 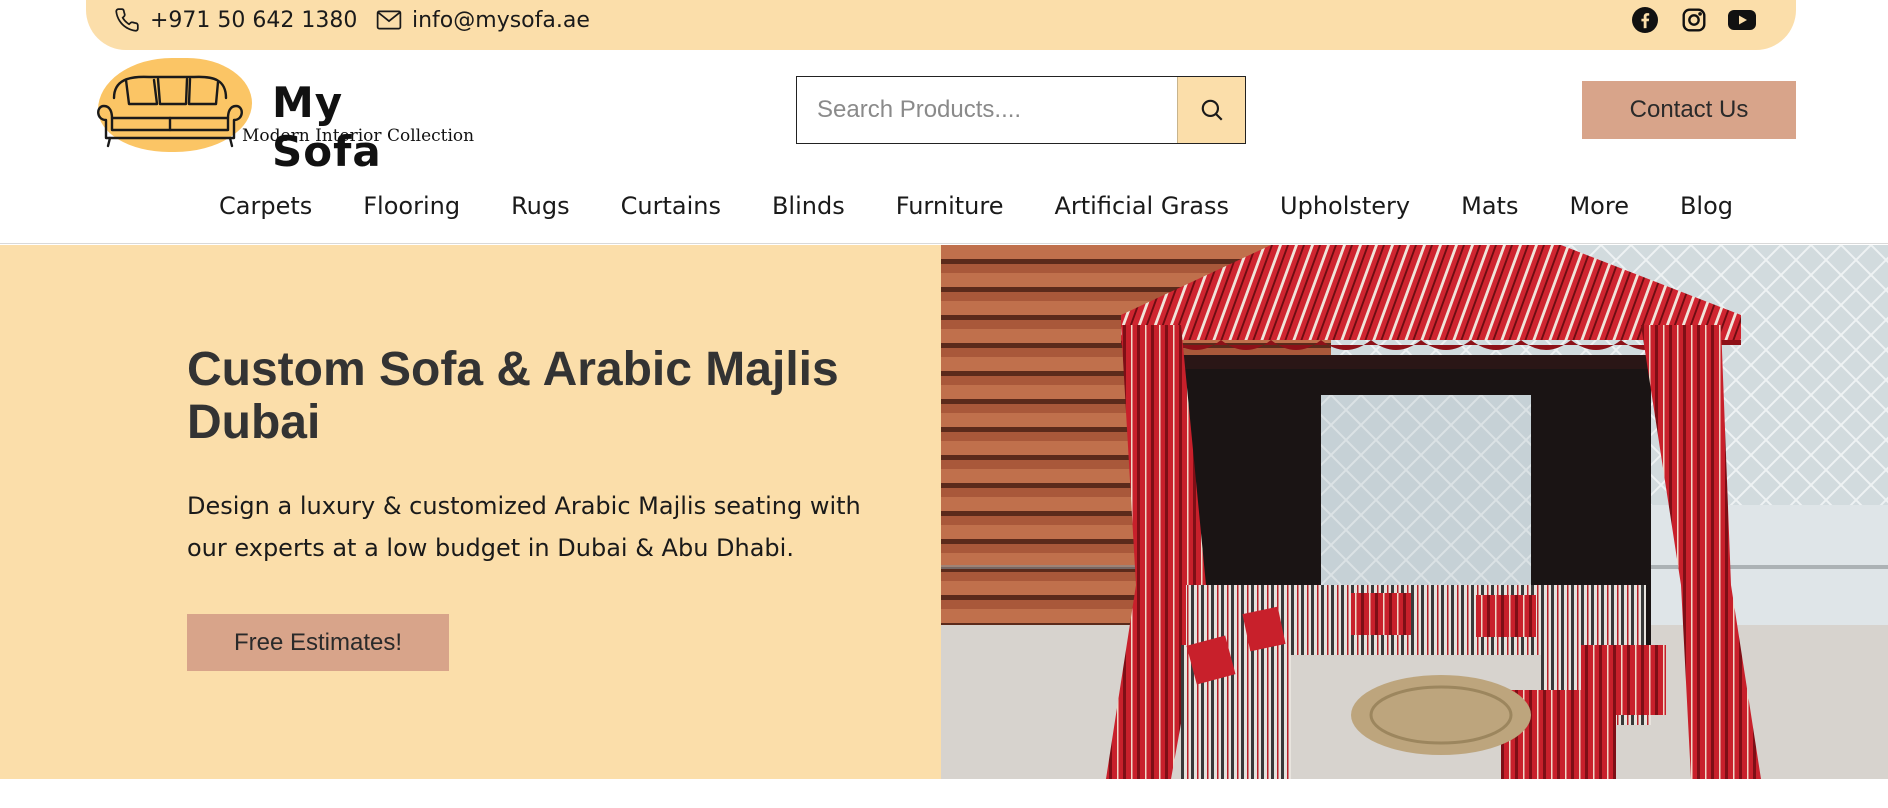 I want to click on nav-item-carpets: Carpets, so click(x=265, y=206).